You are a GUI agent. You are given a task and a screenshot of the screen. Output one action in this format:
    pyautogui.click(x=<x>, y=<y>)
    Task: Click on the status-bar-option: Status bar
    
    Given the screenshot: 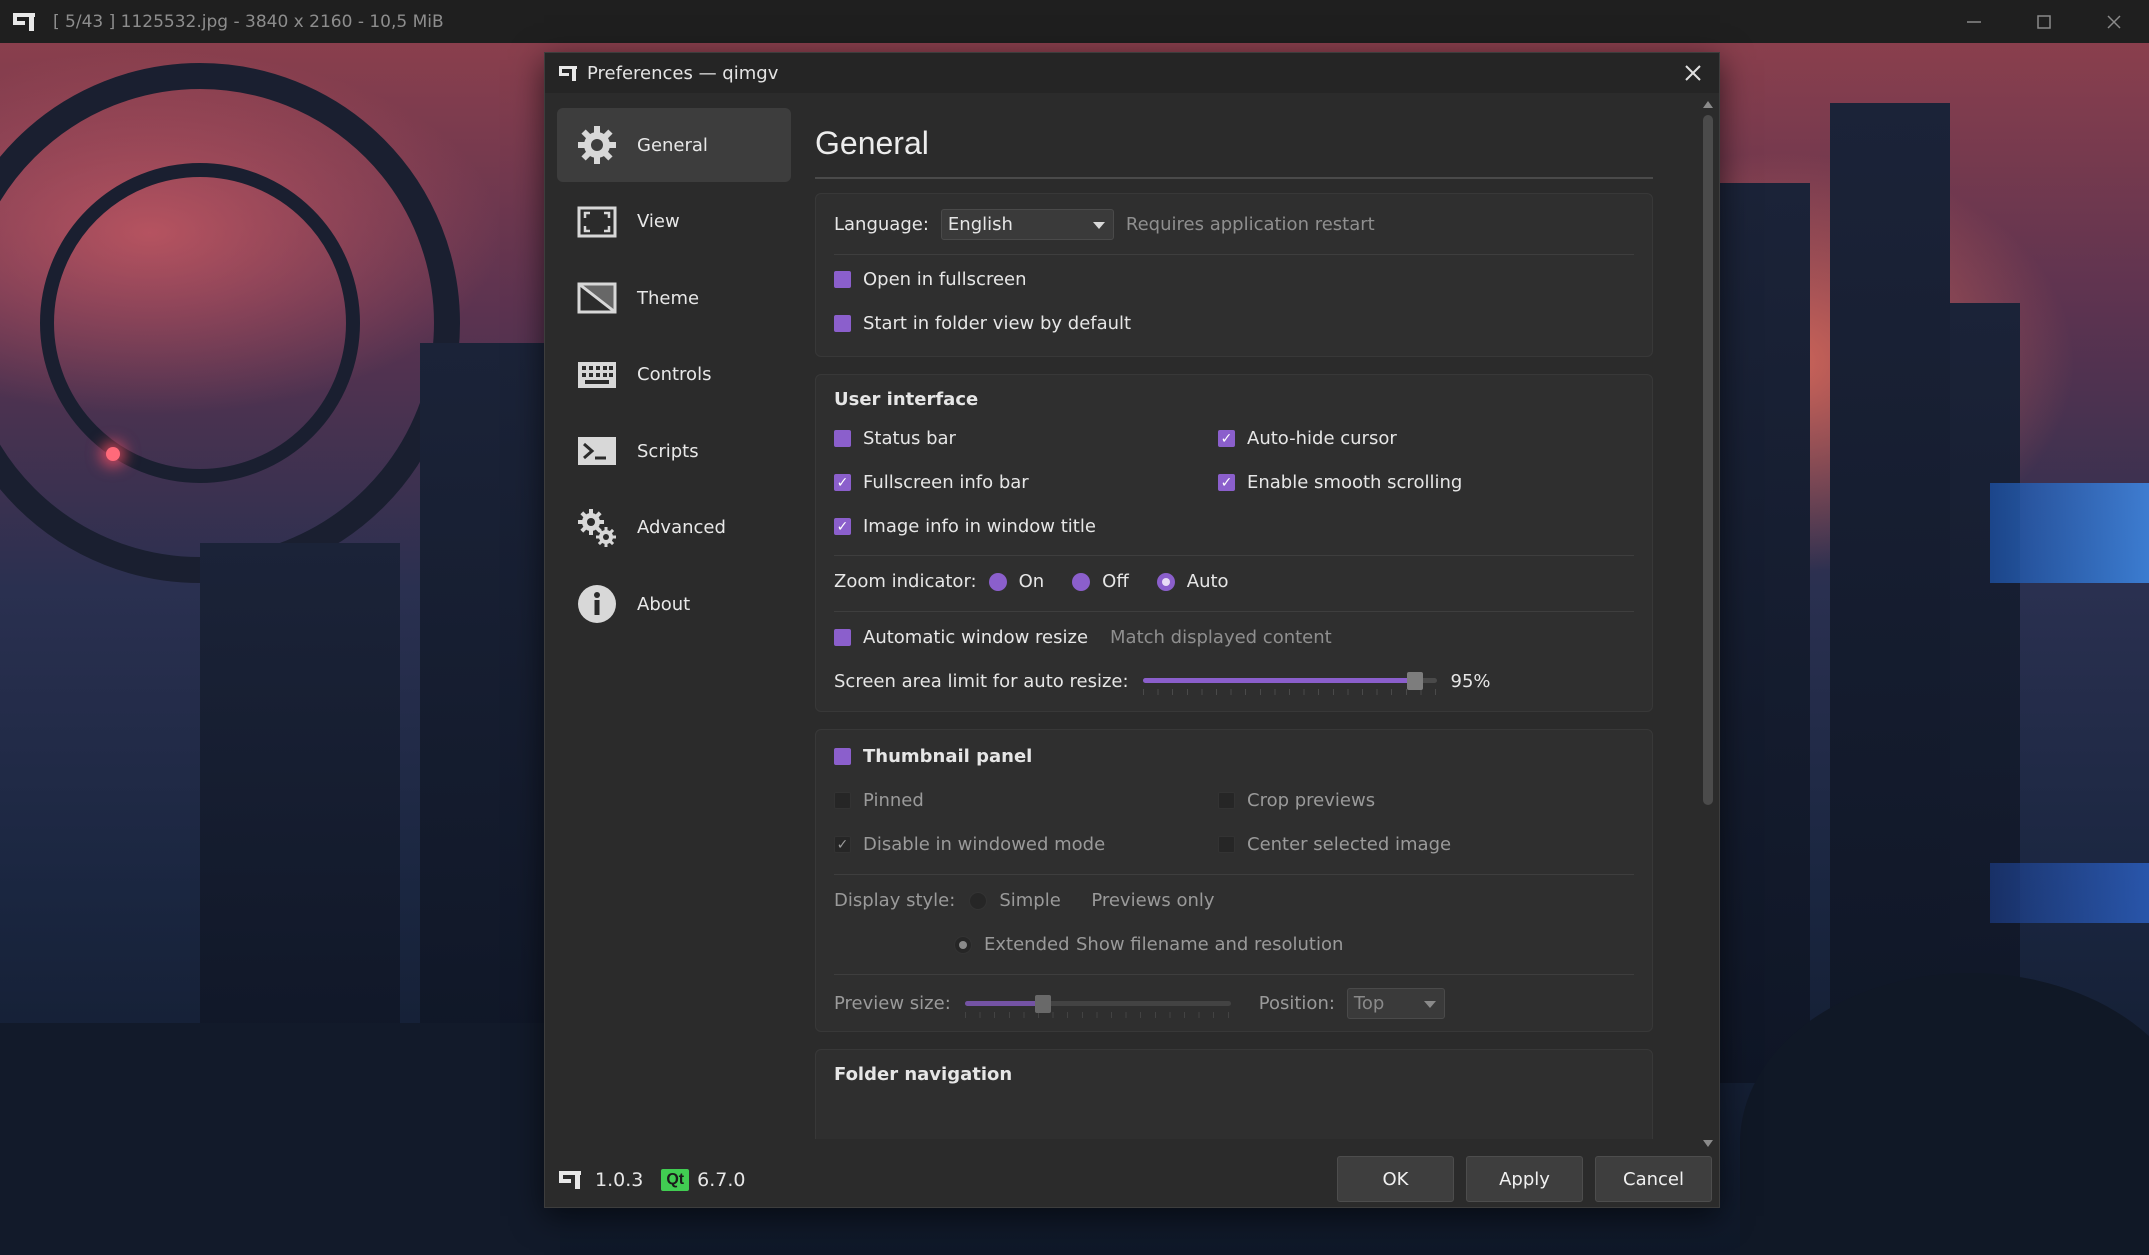 What is the action you would take?
    pyautogui.click(x=895, y=438)
    